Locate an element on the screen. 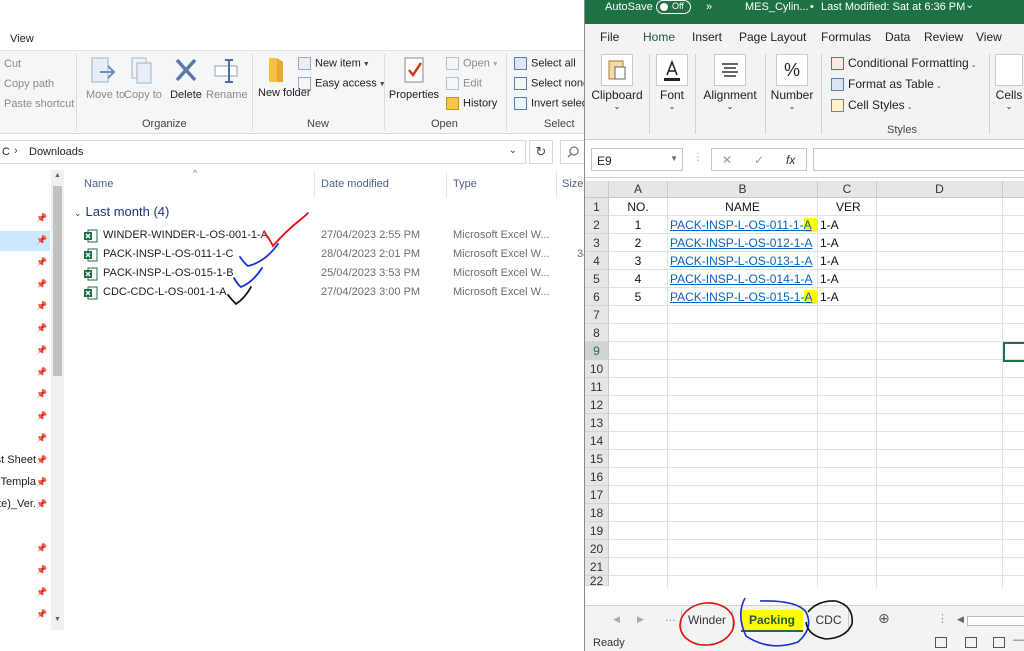  scroll-down-icon: ▼ is located at coordinates (57, 619).